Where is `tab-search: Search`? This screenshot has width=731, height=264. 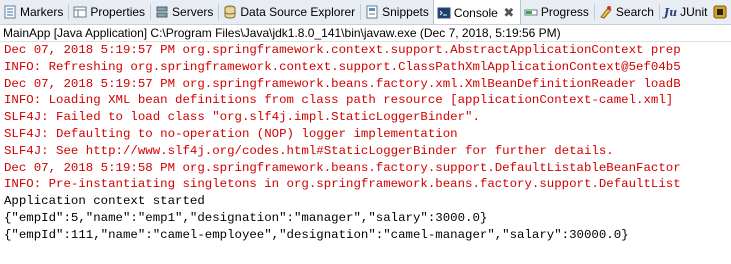
tab-search: Search is located at coordinates (627, 12).